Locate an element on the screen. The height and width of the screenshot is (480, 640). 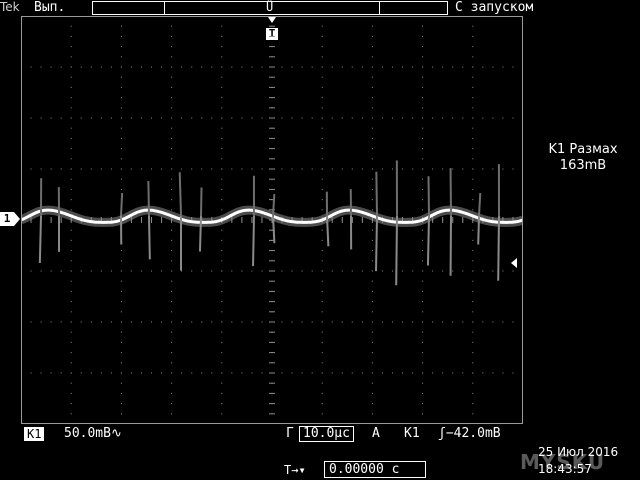
trigger-mode: С запуском is located at coordinates (494, 7).